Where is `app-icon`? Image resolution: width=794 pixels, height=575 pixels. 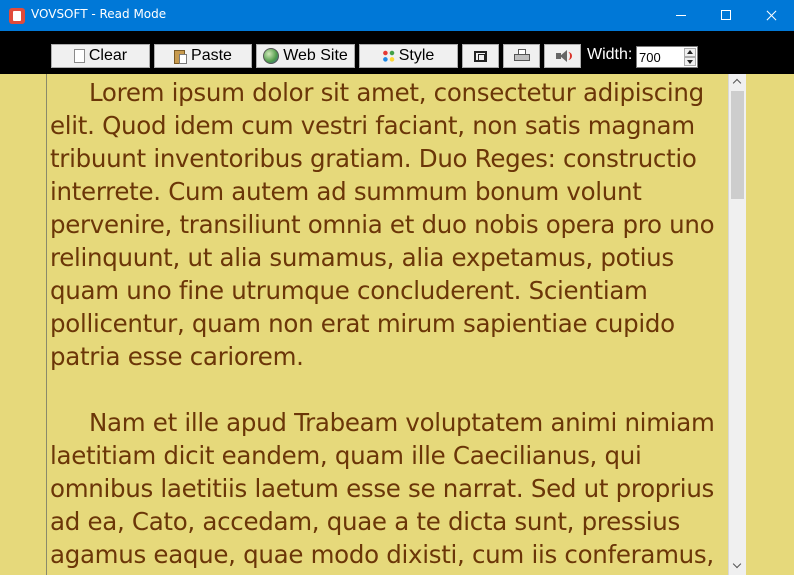 app-icon is located at coordinates (17, 16).